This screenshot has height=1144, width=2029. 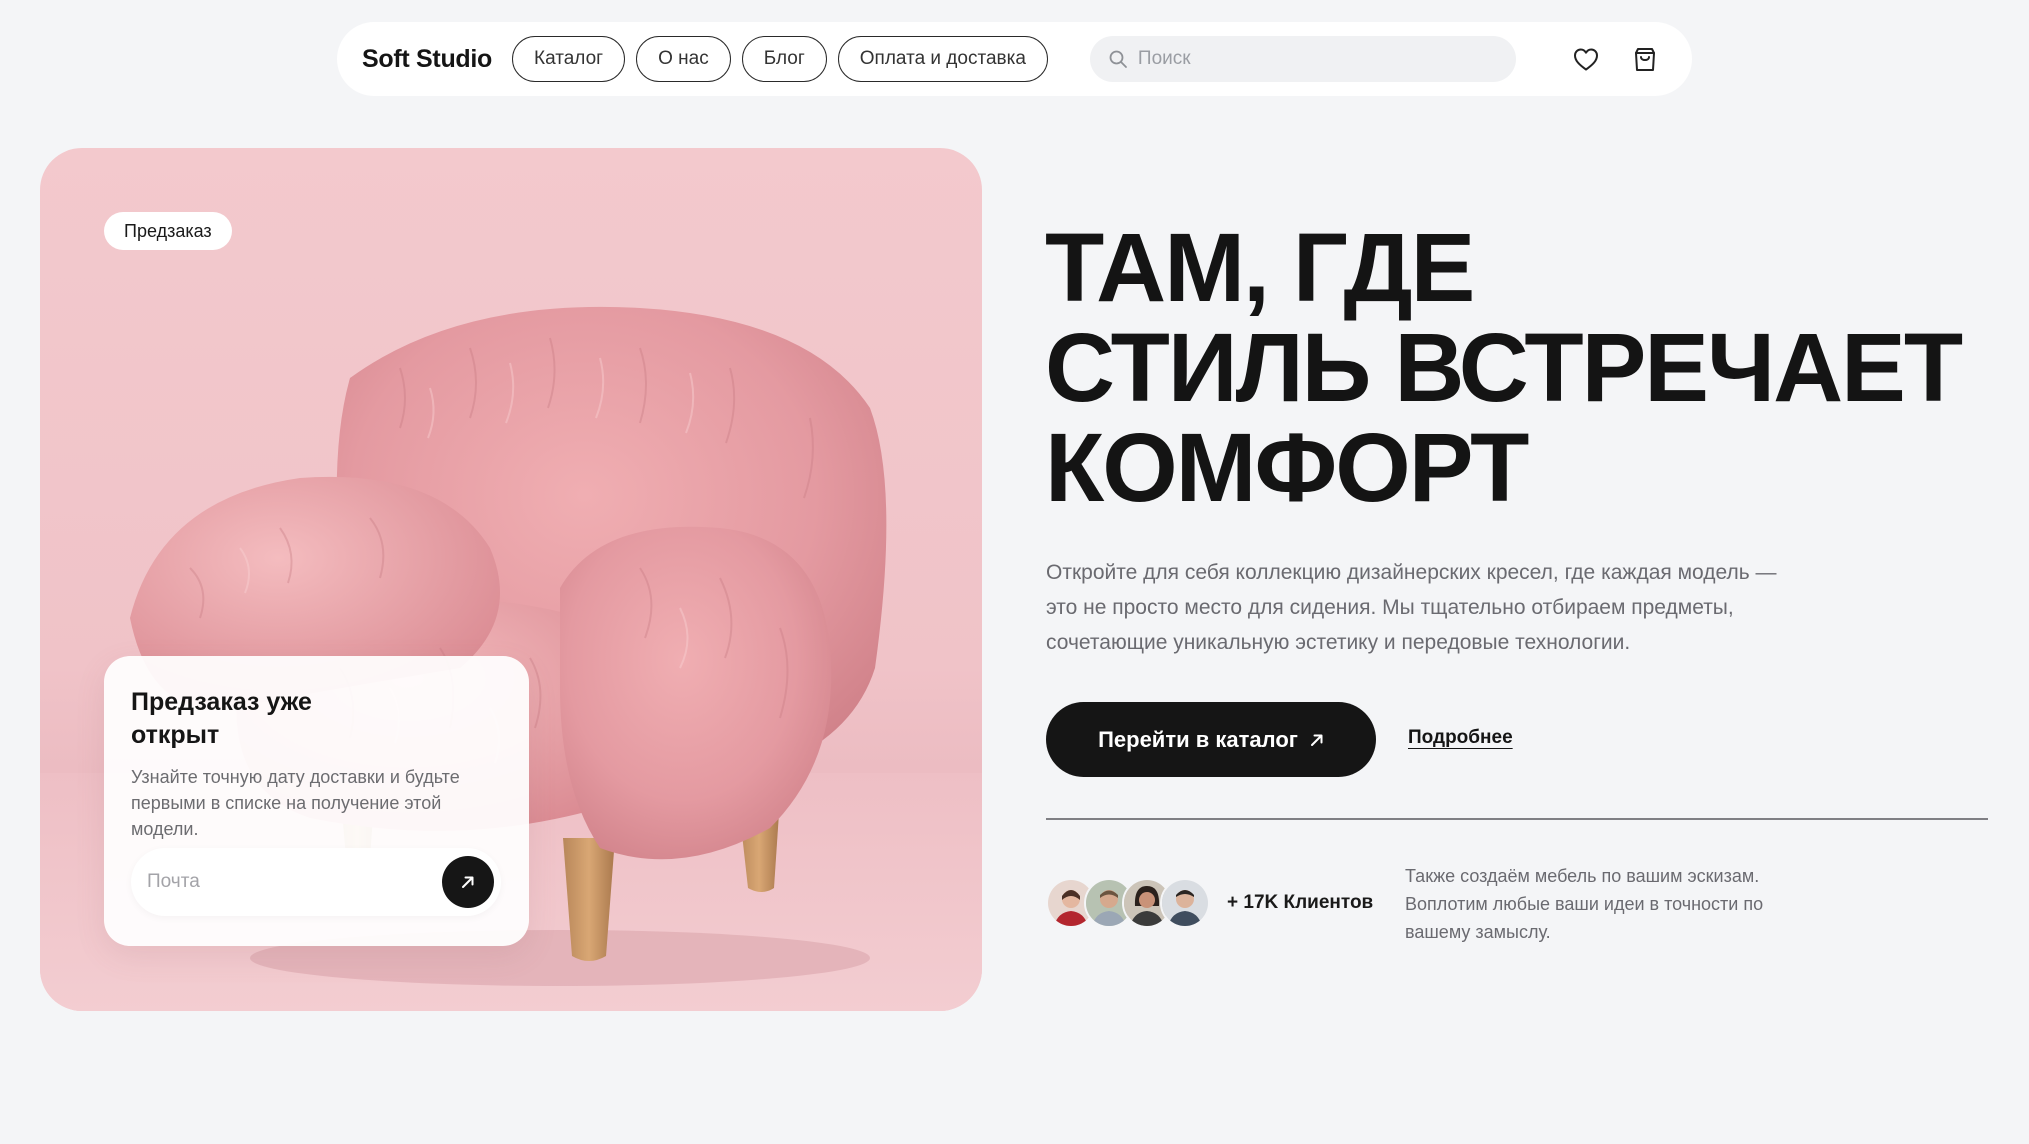 I want to click on favorites-button, so click(x=1586, y=59).